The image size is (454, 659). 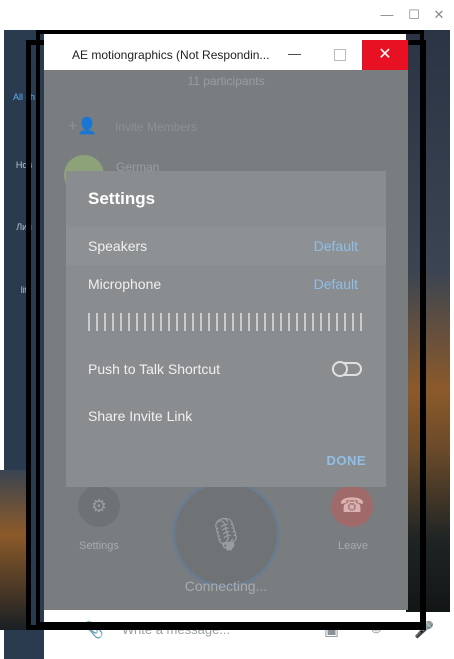 I want to click on leave-button: ☎, so click(x=352, y=506).